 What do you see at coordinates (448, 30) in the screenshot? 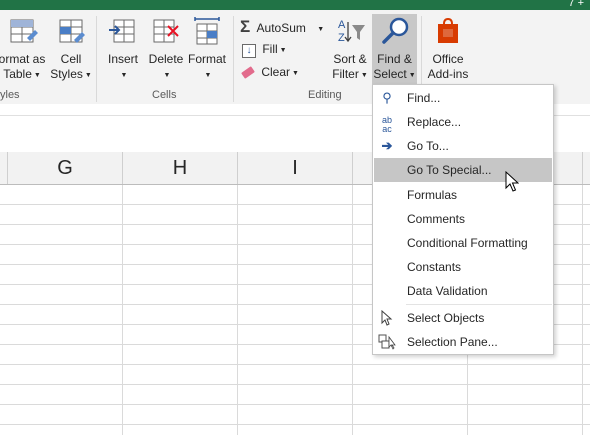
I see `office-store-icon` at bounding box center [448, 30].